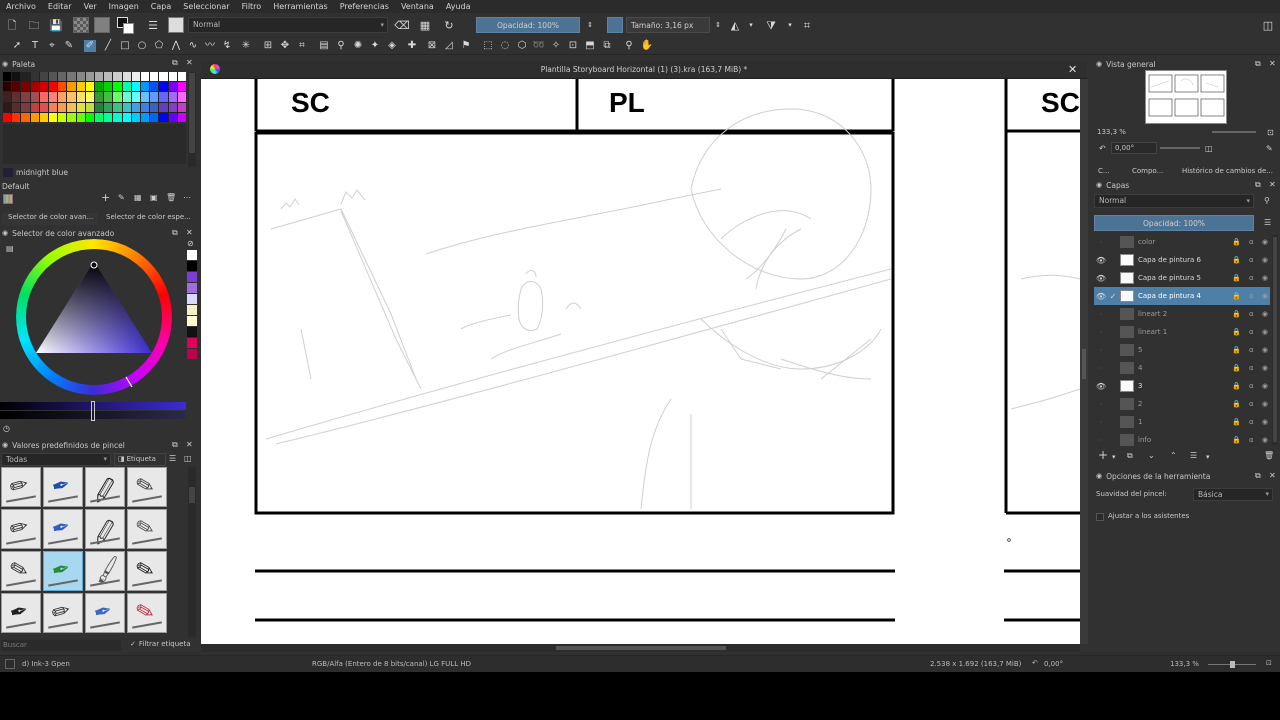  What do you see at coordinates (93, 411) in the screenshot?
I see `strip-handle` at bounding box center [93, 411].